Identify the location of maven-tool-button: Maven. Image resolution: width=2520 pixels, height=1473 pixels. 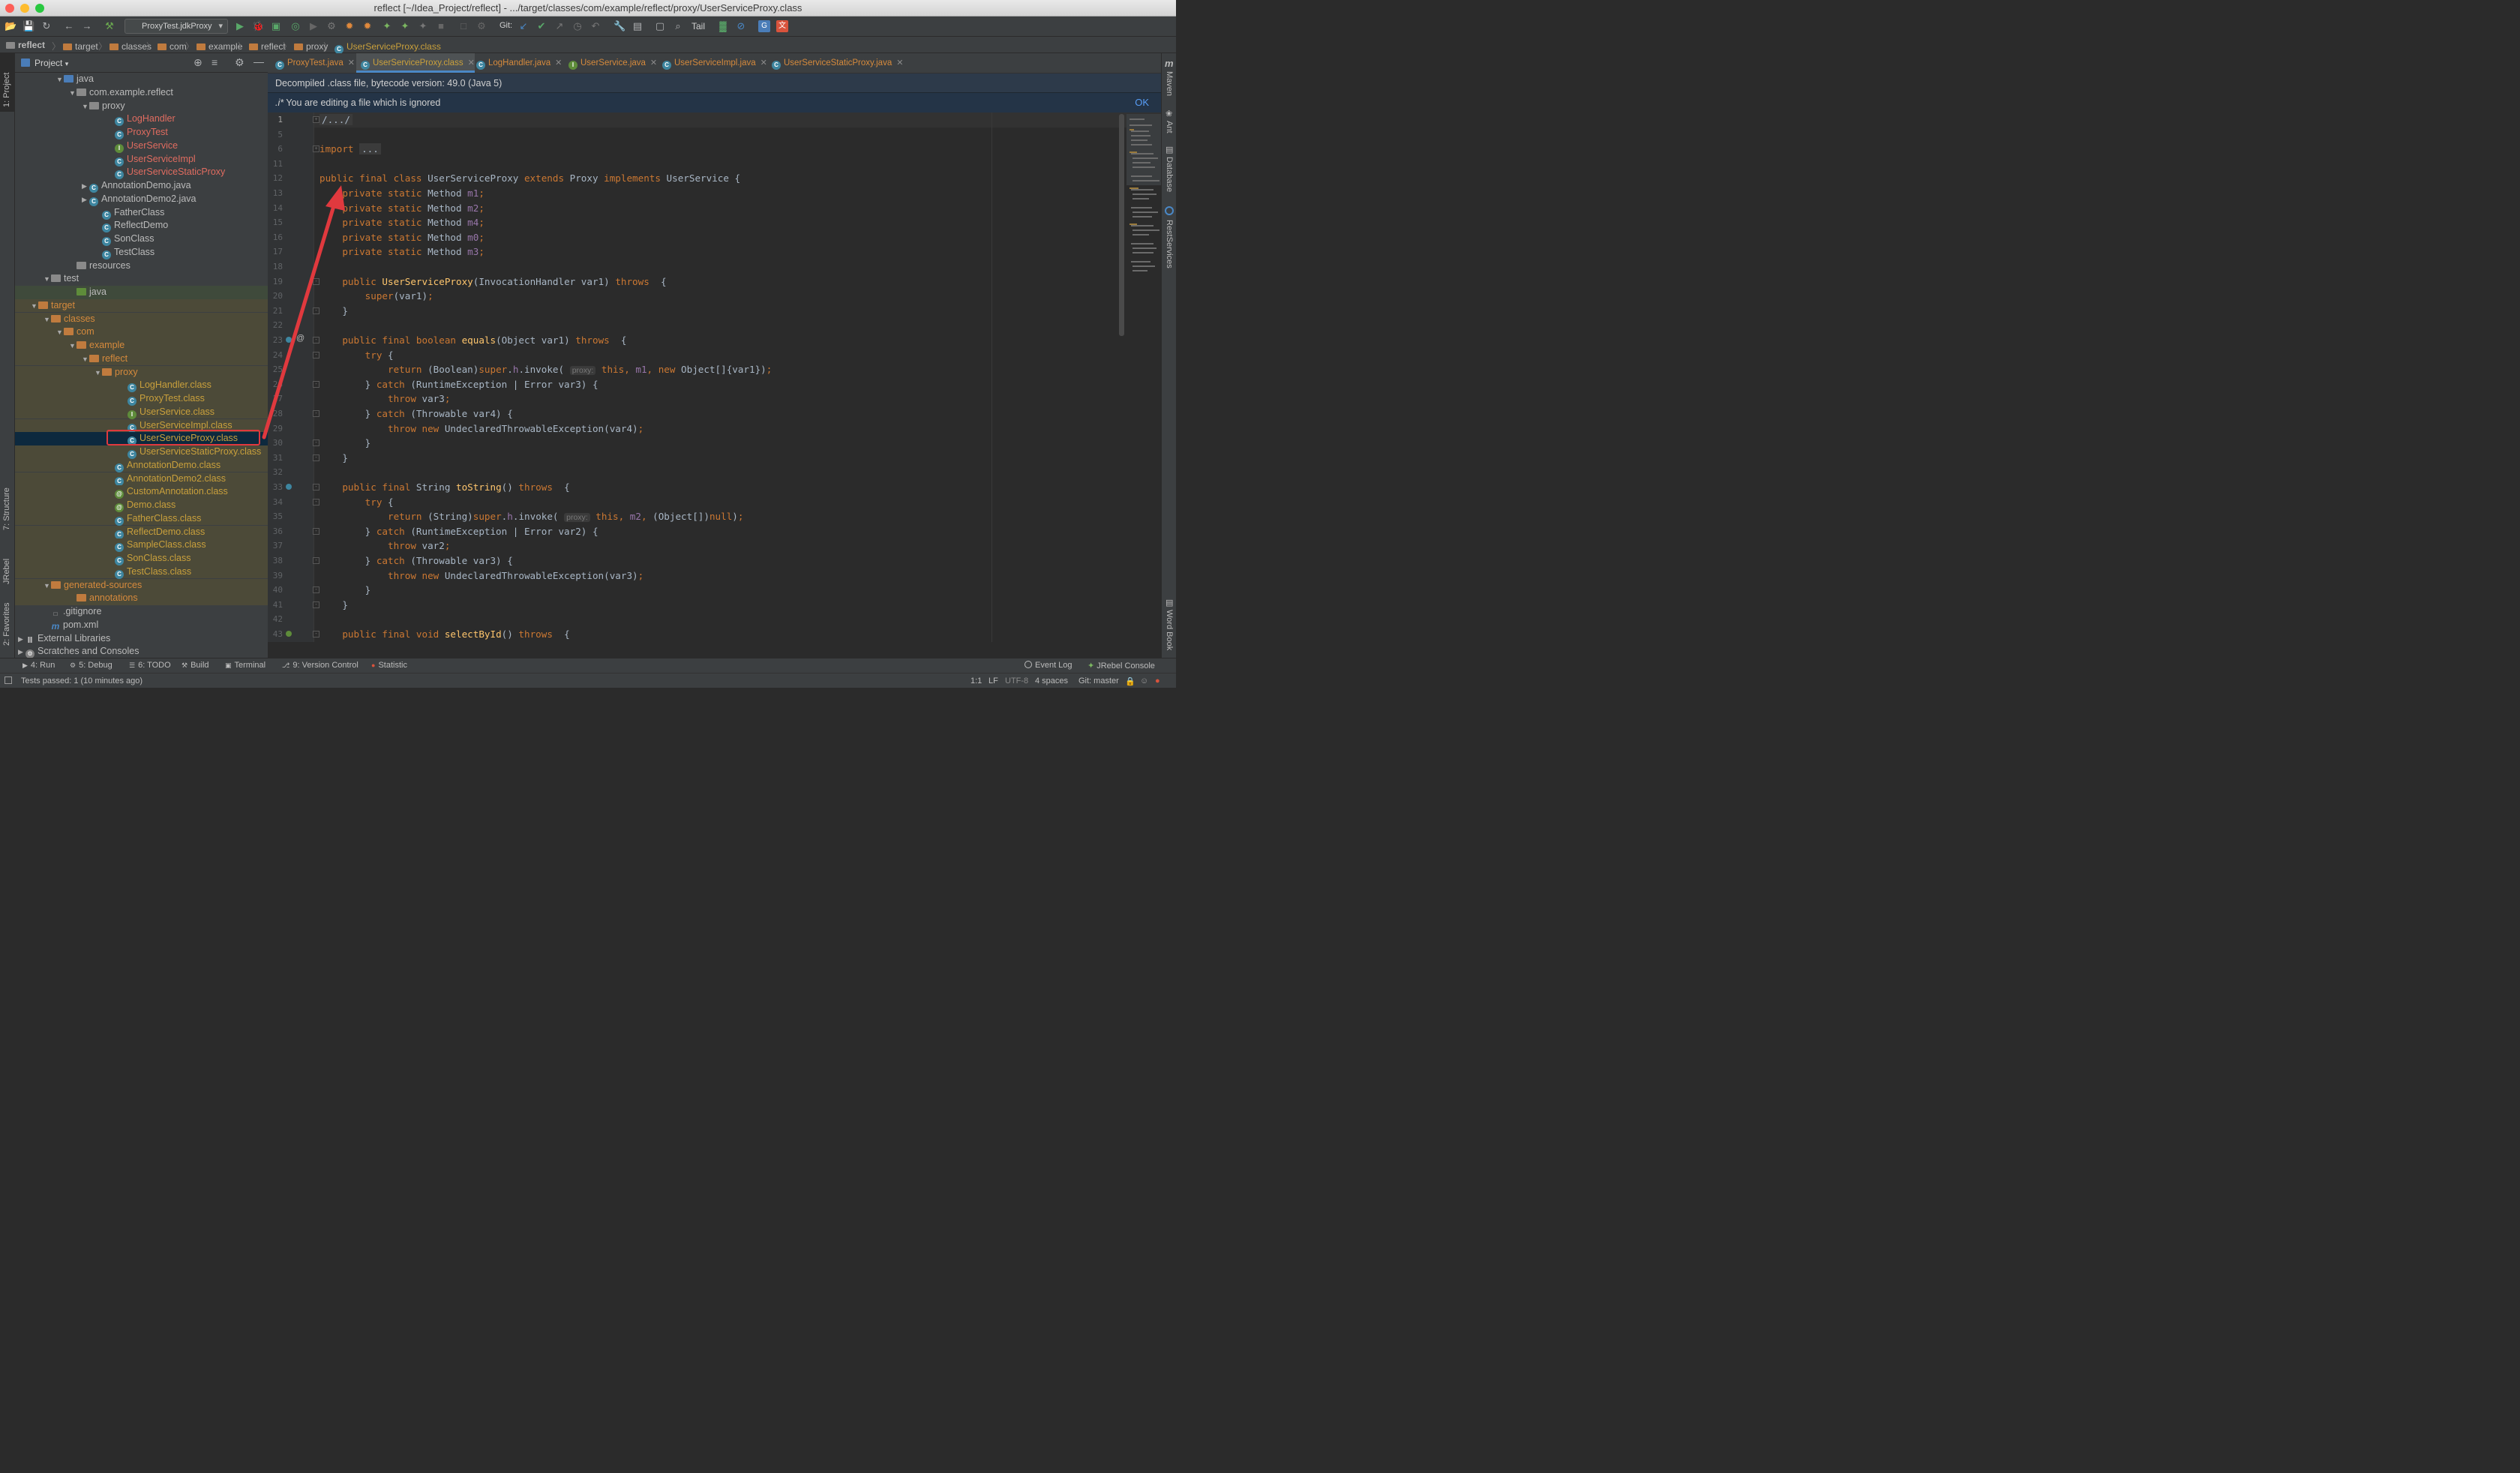
(1169, 83).